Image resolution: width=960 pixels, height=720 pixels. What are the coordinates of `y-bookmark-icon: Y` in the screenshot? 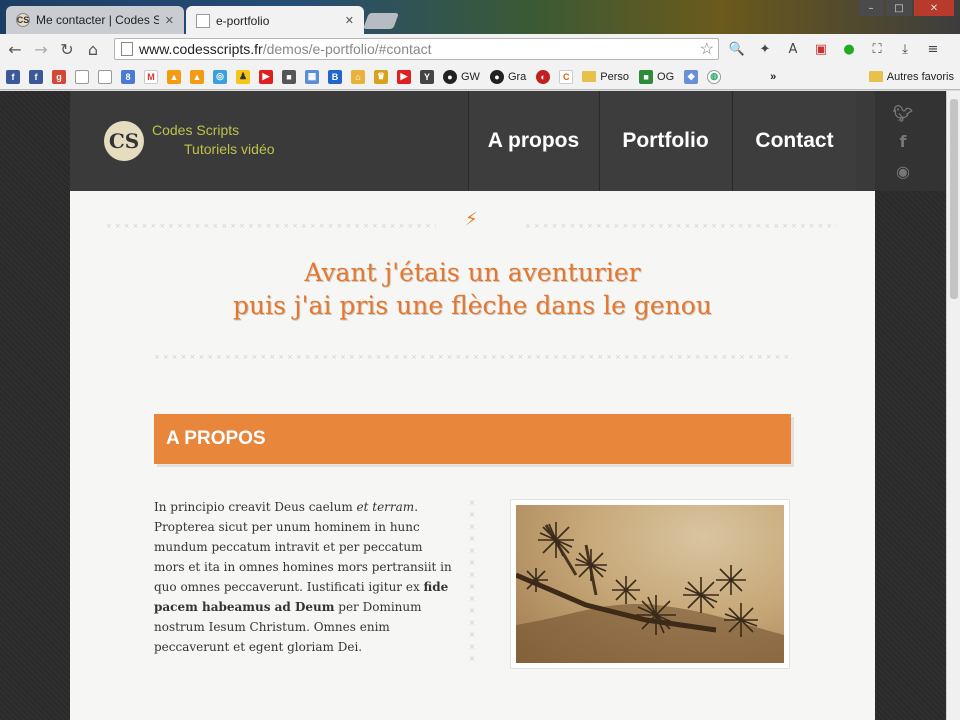 It's located at (427, 76).